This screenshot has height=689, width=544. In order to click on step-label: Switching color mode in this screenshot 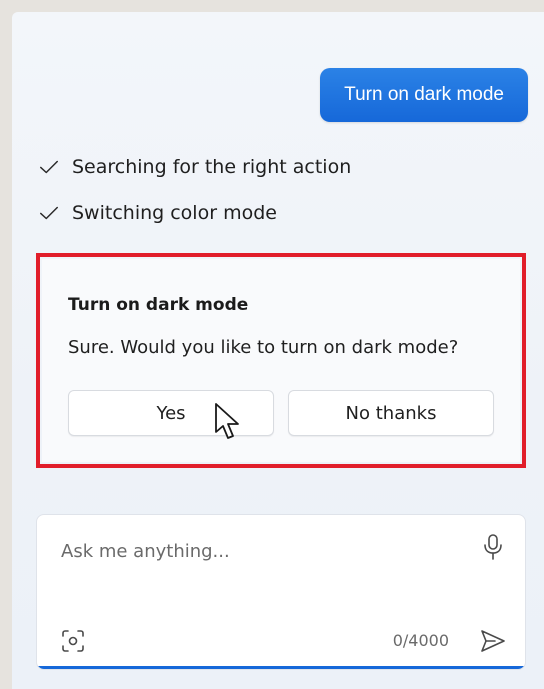, I will do `click(174, 213)`.